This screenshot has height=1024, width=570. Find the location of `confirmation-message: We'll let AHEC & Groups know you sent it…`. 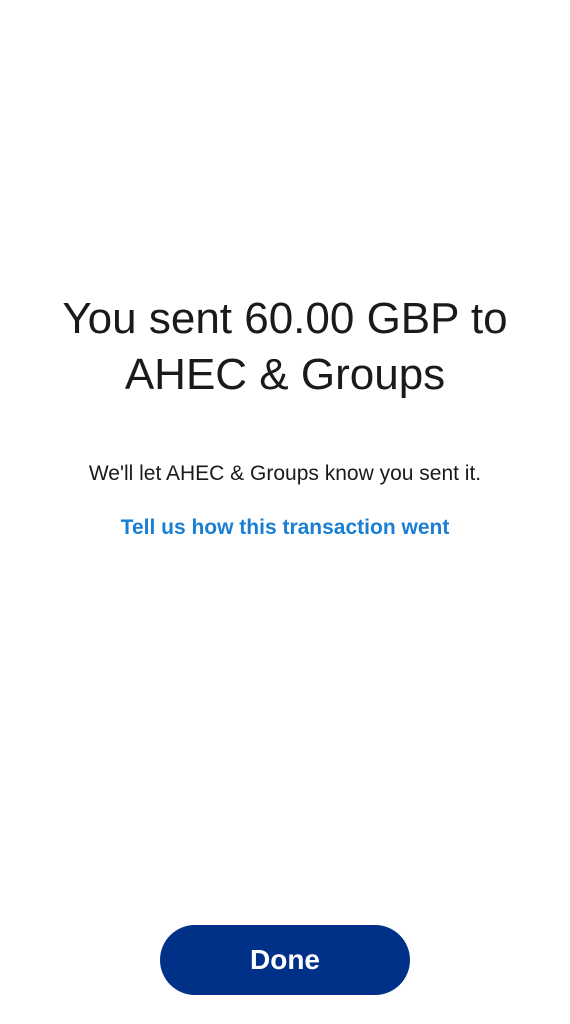

confirmation-message: We'll let AHEC & Groups know you sent it… is located at coordinates (285, 473).